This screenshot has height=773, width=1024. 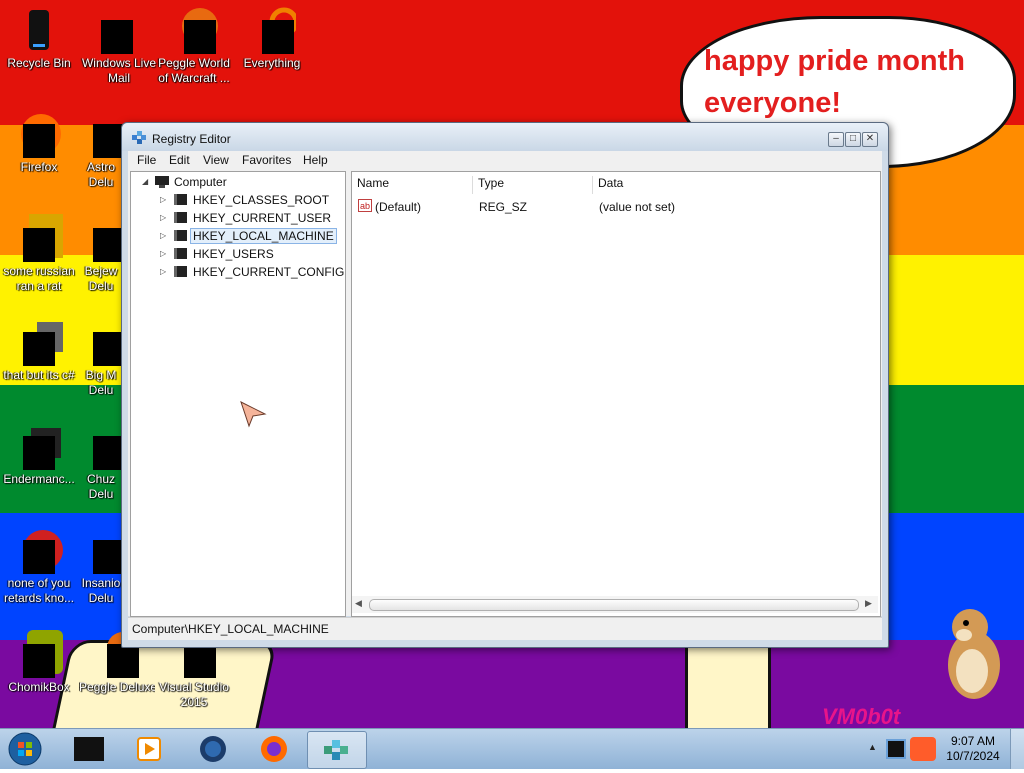 What do you see at coordinates (25, 749) in the screenshot?
I see `start-button` at bounding box center [25, 749].